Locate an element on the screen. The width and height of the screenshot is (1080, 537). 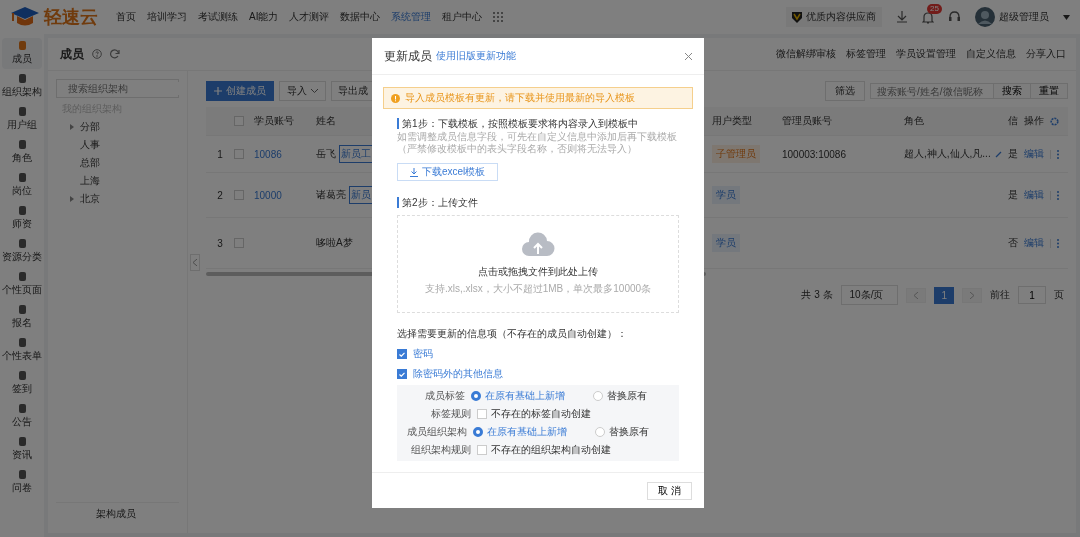
page-action-link: 自定义信息 is located at coordinates (991, 54).